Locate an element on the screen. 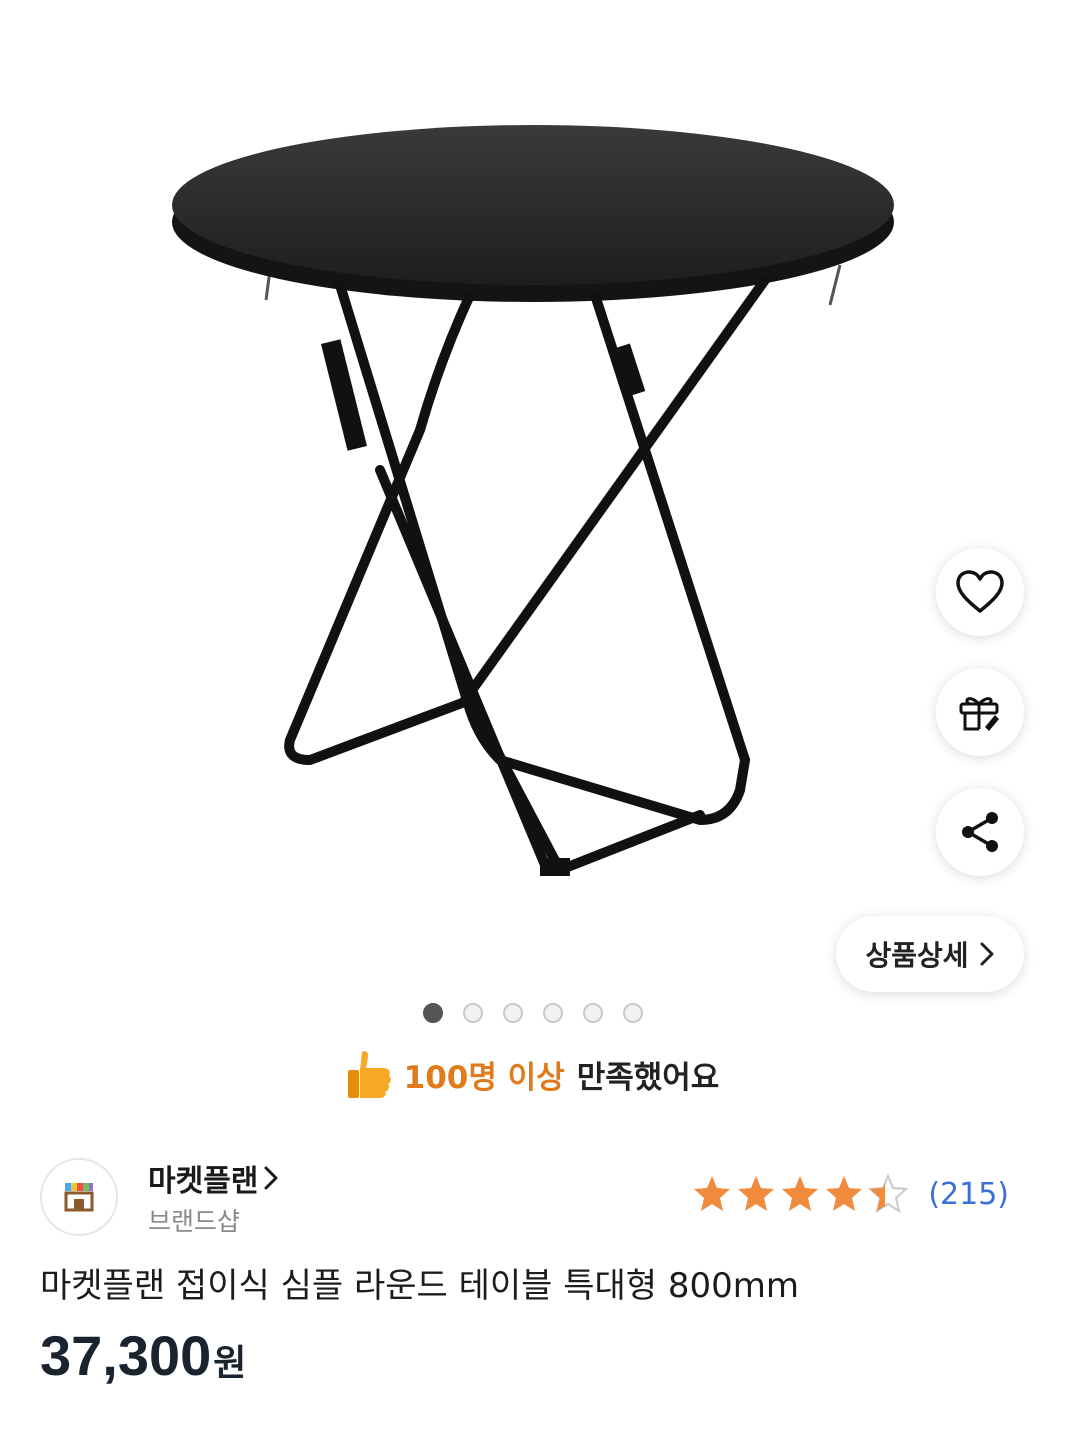 This screenshot has height=1440, width=1065. brand-link: 마켓플랜 is located at coordinates (213, 1178).